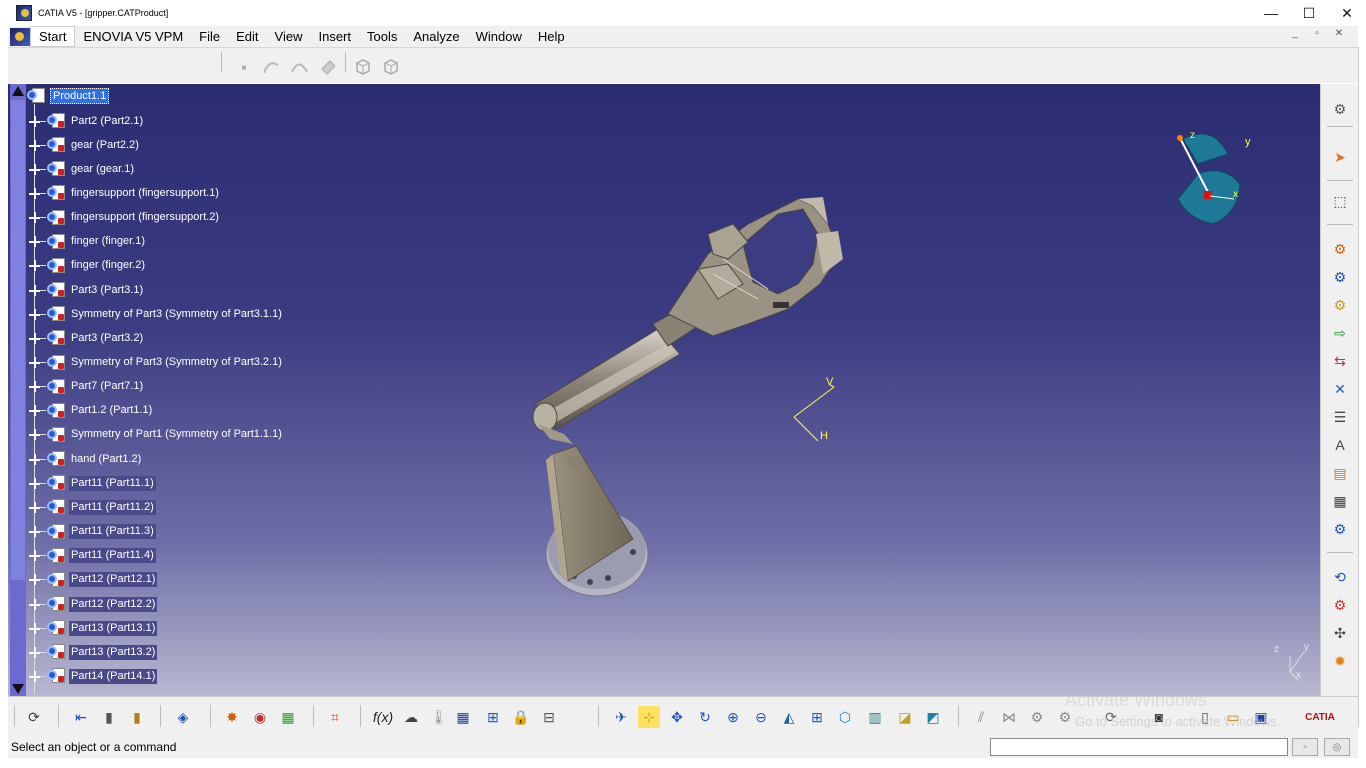  Describe the element at coordinates (1295, 36) in the screenshot. I see `doc-minimize-button: _` at that location.